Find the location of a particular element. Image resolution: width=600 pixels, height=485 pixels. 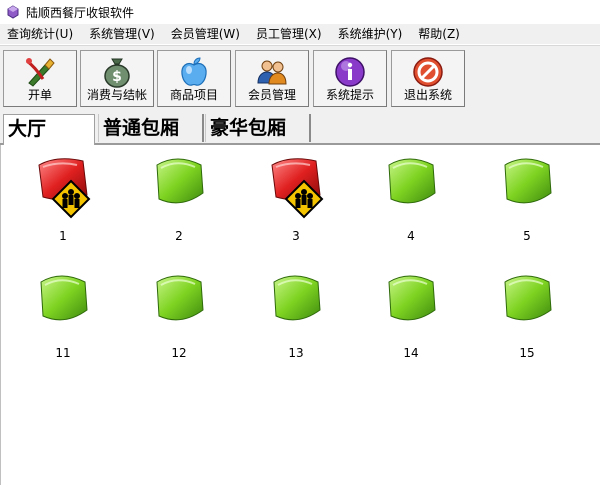

table-item-4: 4 is located at coordinates (411, 197).